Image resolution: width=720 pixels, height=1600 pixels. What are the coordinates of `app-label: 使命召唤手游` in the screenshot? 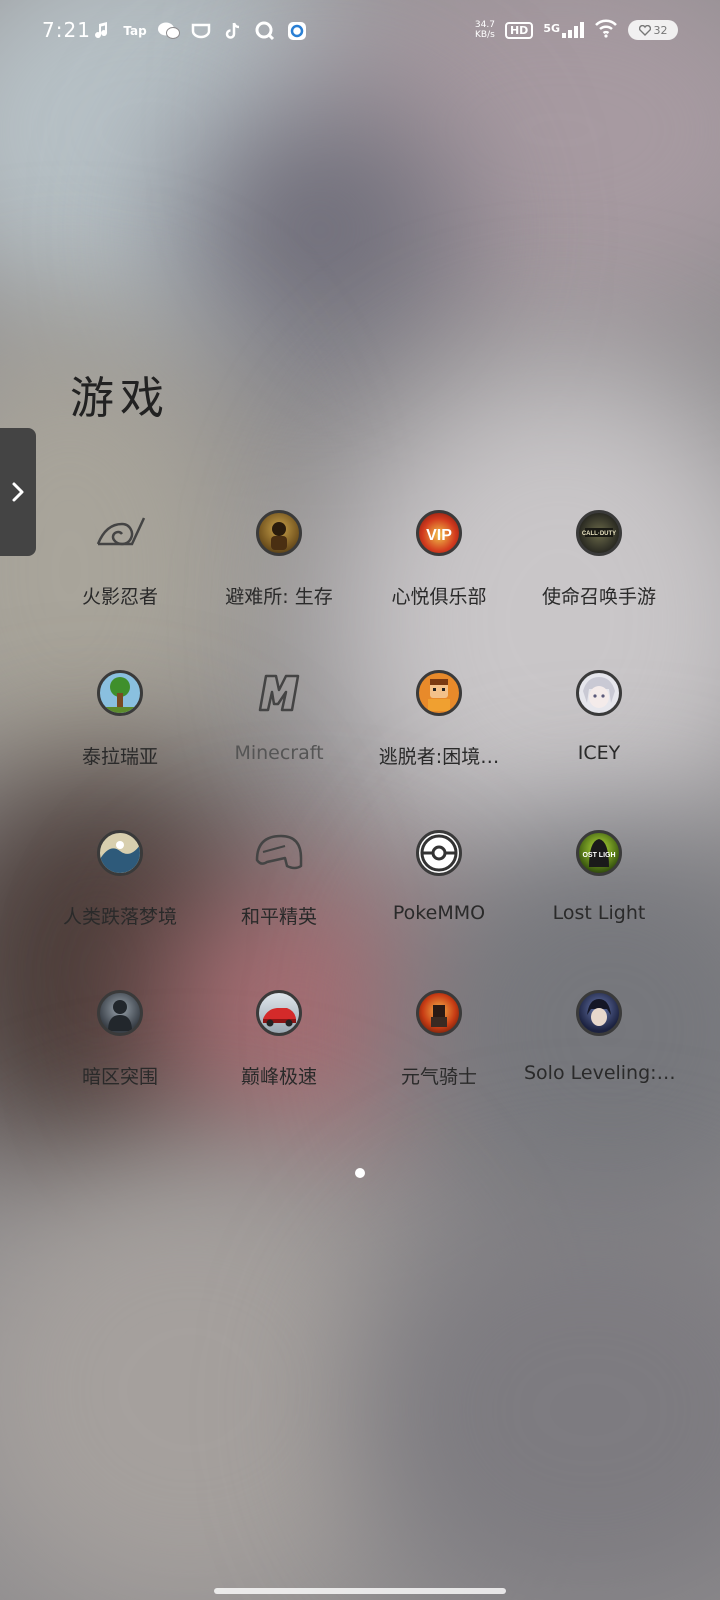 It's located at (598, 597).